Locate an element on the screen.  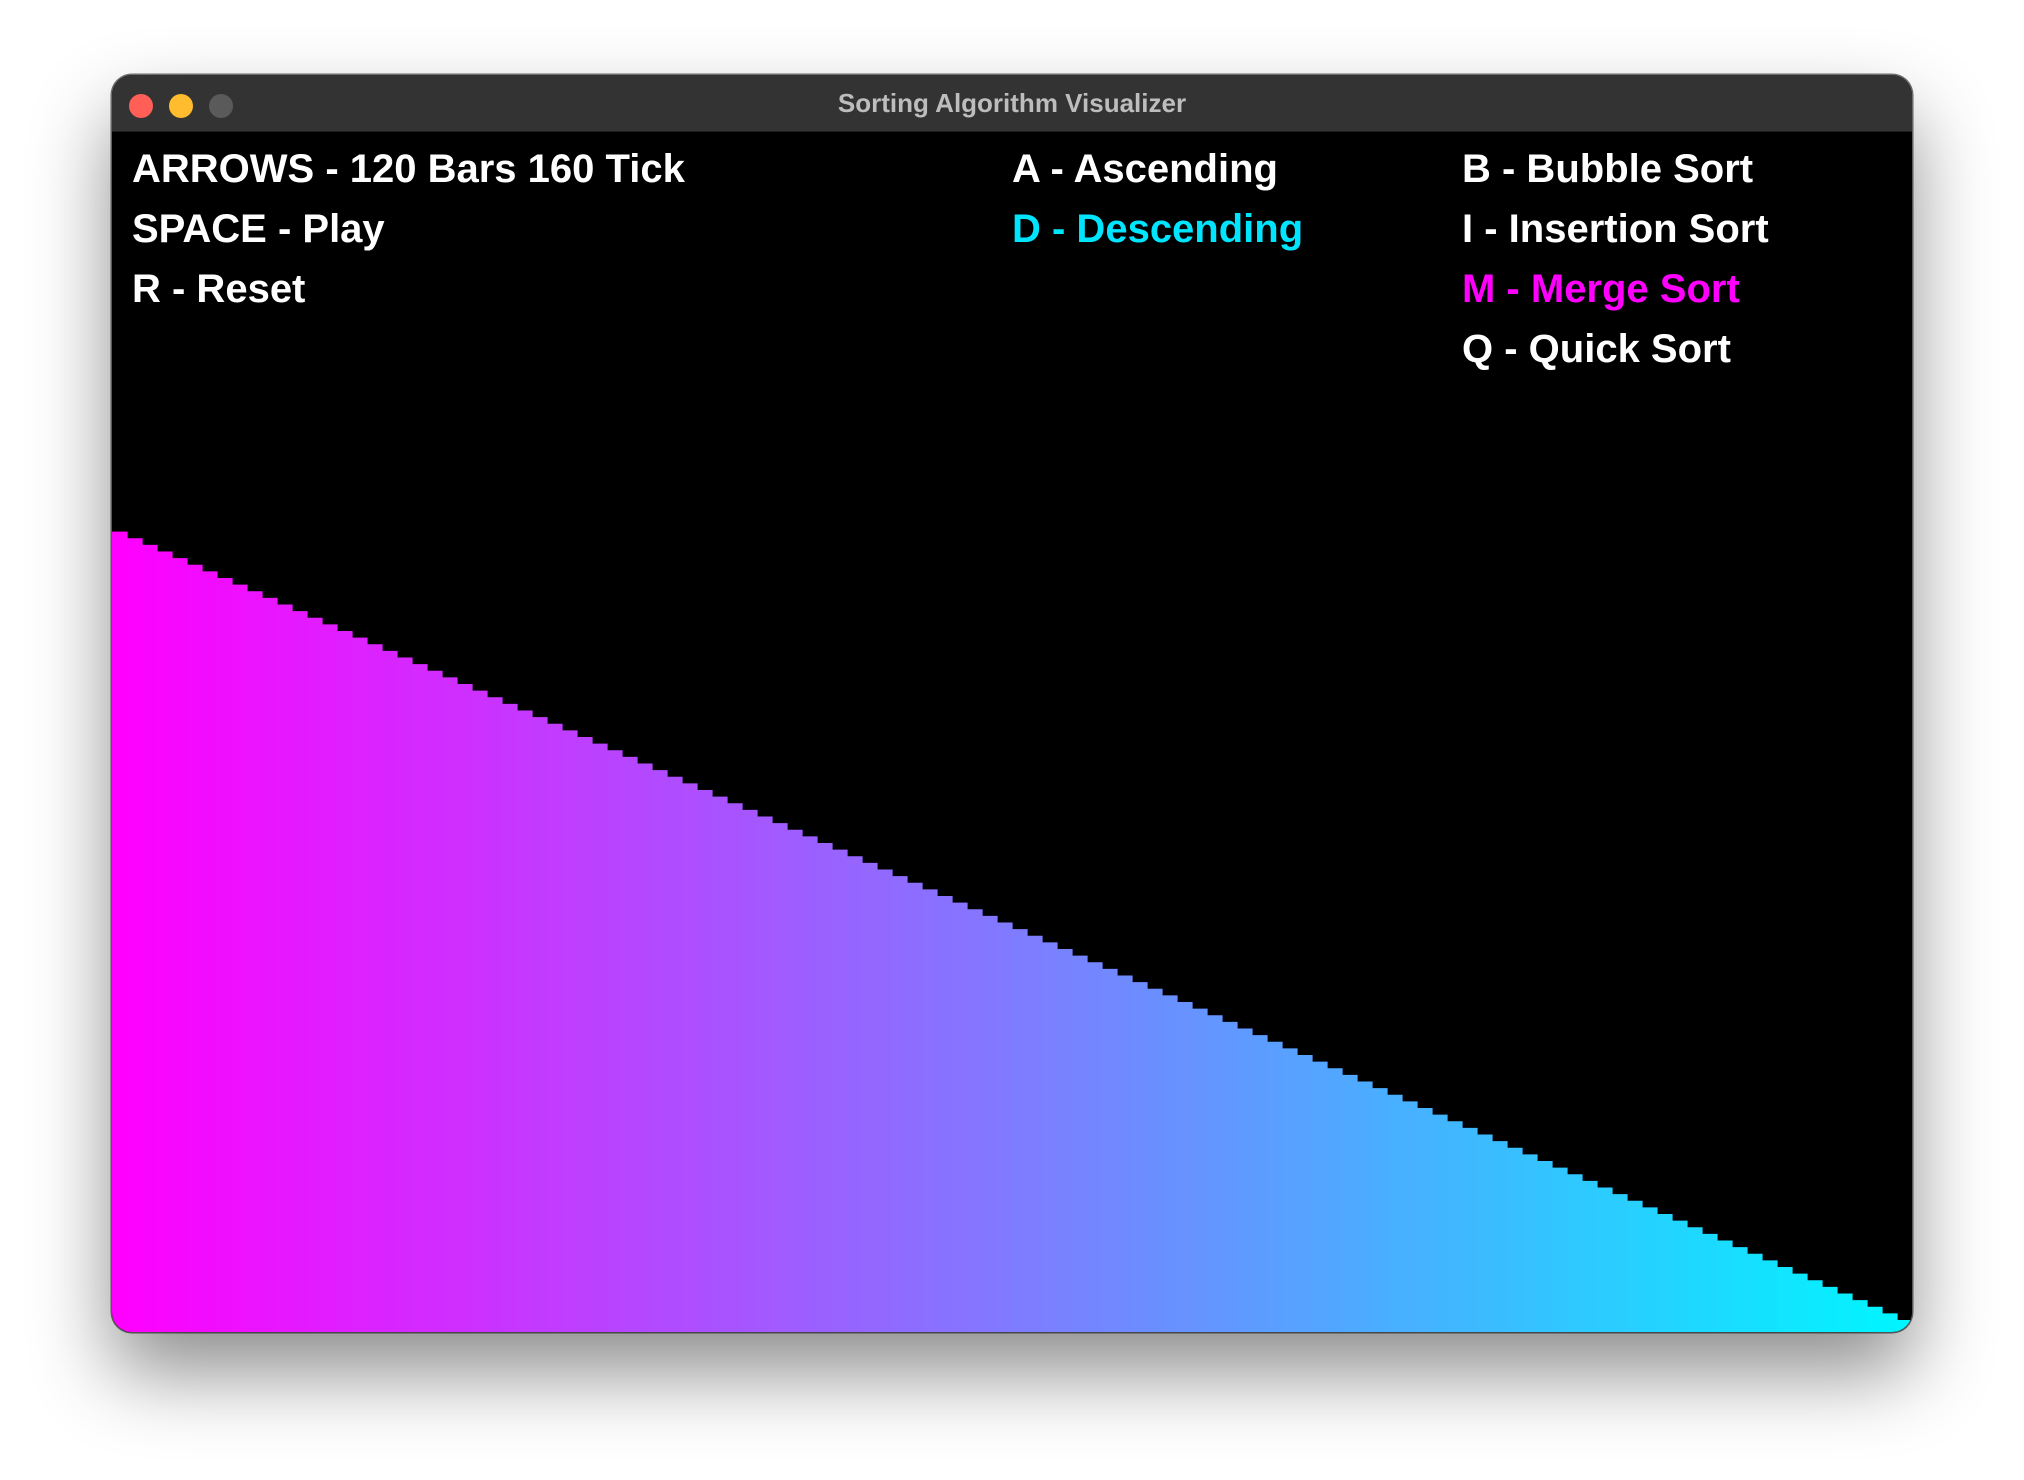
reset-hint: R - Reset is located at coordinates (219, 289).